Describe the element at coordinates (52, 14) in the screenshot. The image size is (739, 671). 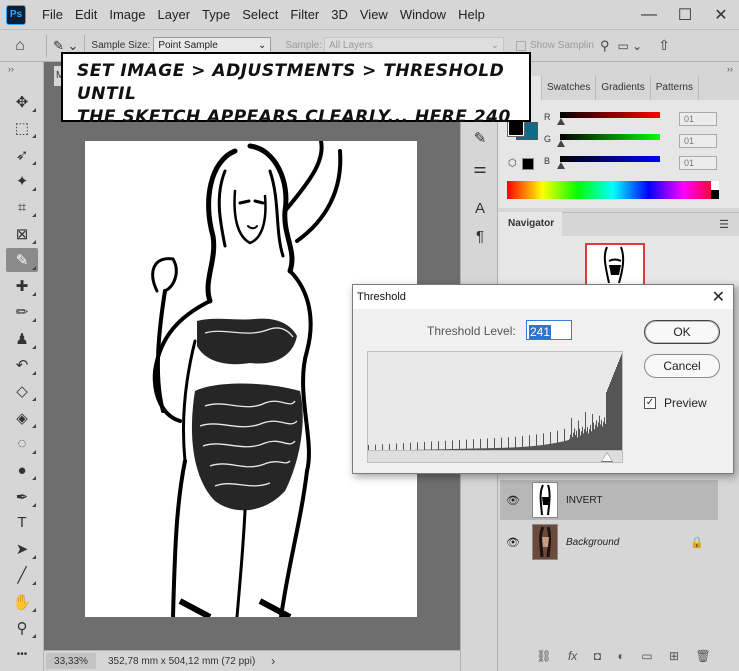
I see `menu-file: File` at that location.